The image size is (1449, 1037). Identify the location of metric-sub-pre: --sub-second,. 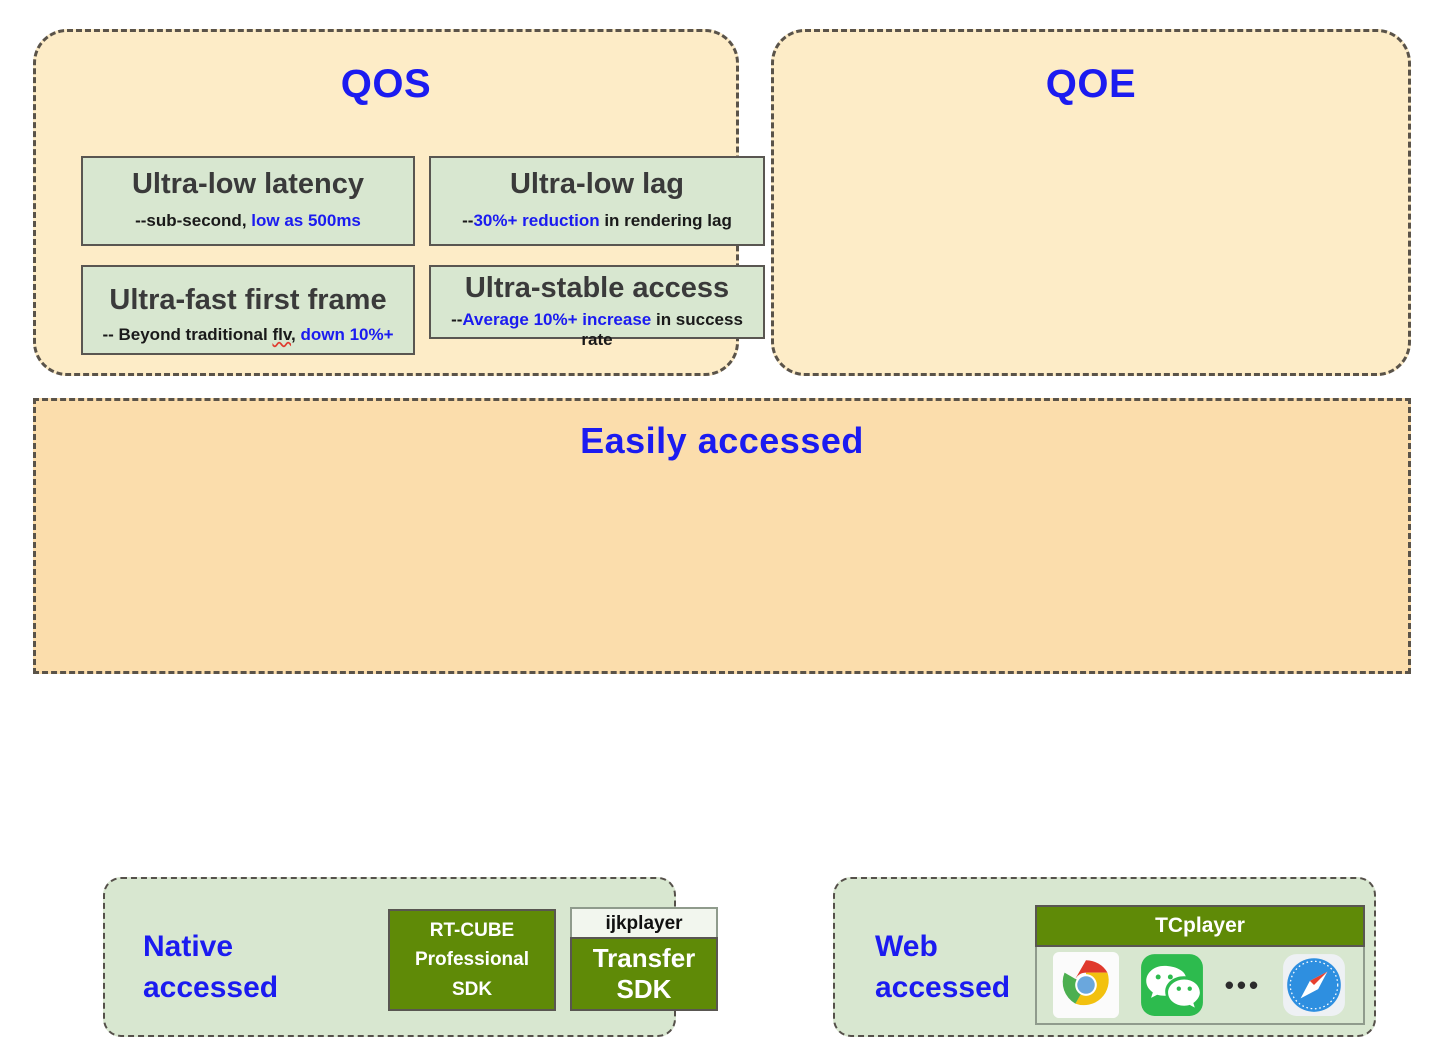
(193, 221).